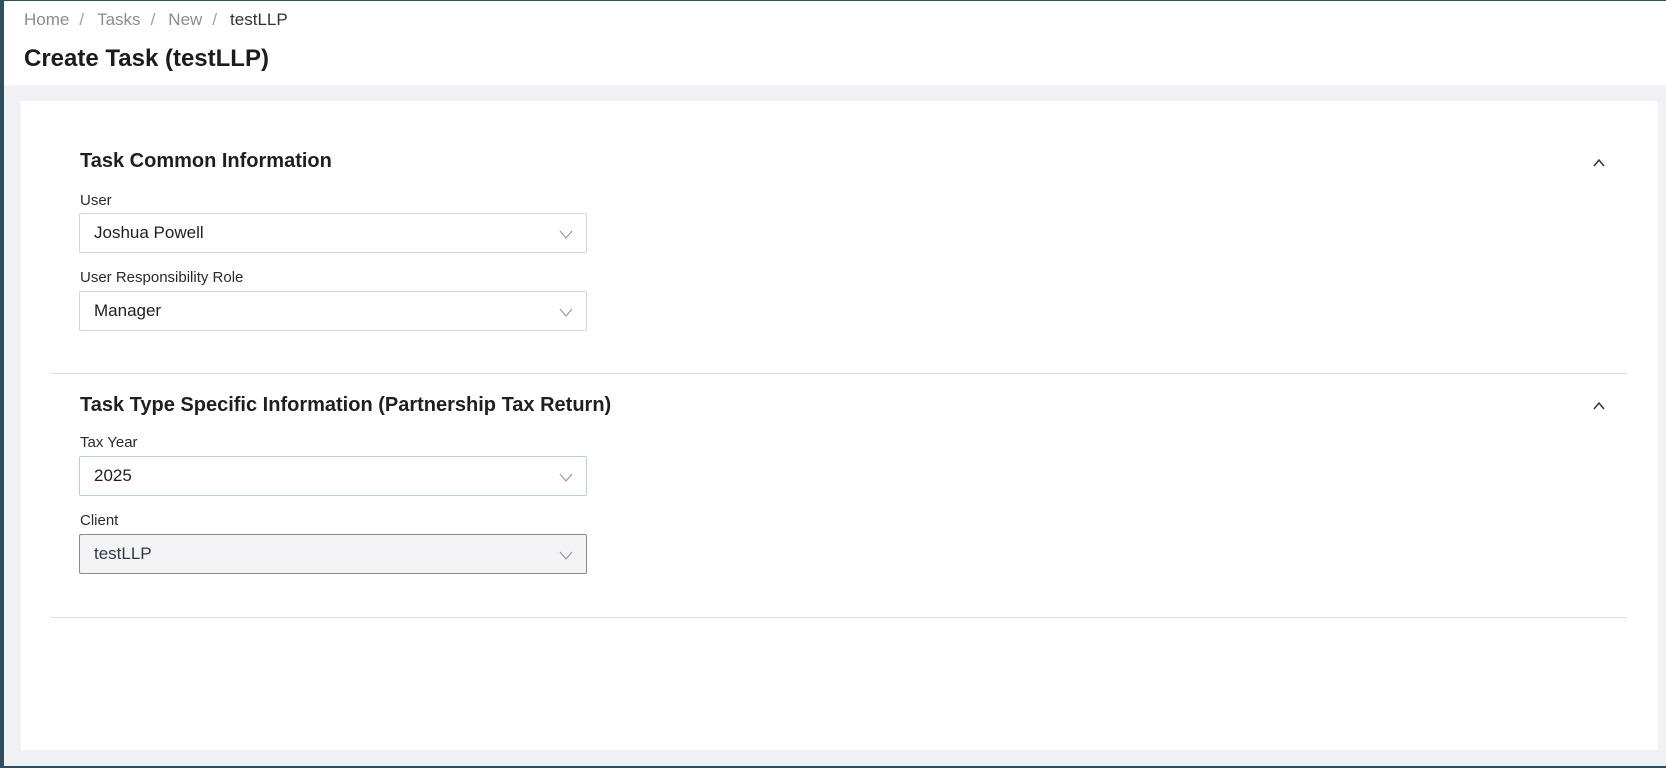  What do you see at coordinates (333, 233) in the screenshot?
I see `user-select: Joshua Powell` at bounding box center [333, 233].